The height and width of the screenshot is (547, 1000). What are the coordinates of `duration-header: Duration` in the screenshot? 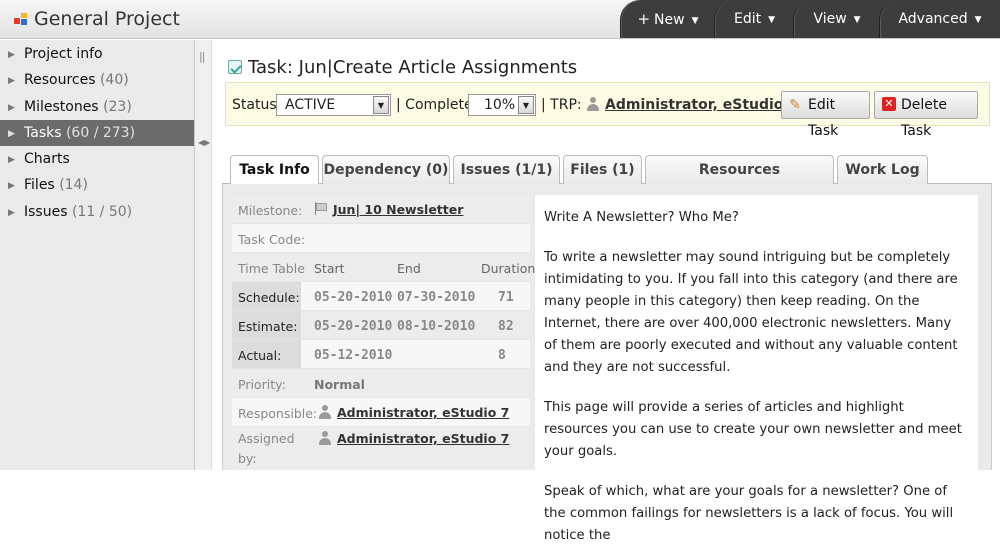 It's located at (508, 268).